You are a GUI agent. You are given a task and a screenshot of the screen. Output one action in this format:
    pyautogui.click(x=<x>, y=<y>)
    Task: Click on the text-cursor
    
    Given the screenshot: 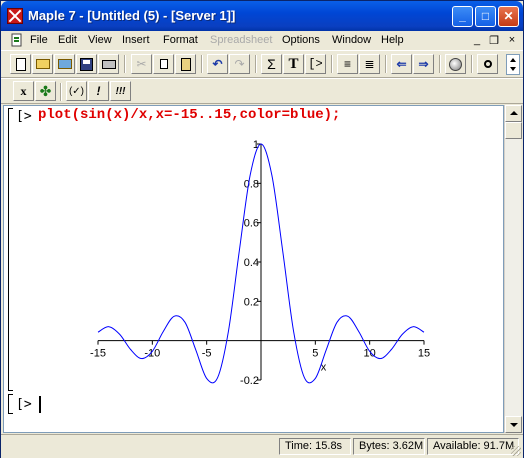 What is the action you would take?
    pyautogui.click(x=40, y=404)
    